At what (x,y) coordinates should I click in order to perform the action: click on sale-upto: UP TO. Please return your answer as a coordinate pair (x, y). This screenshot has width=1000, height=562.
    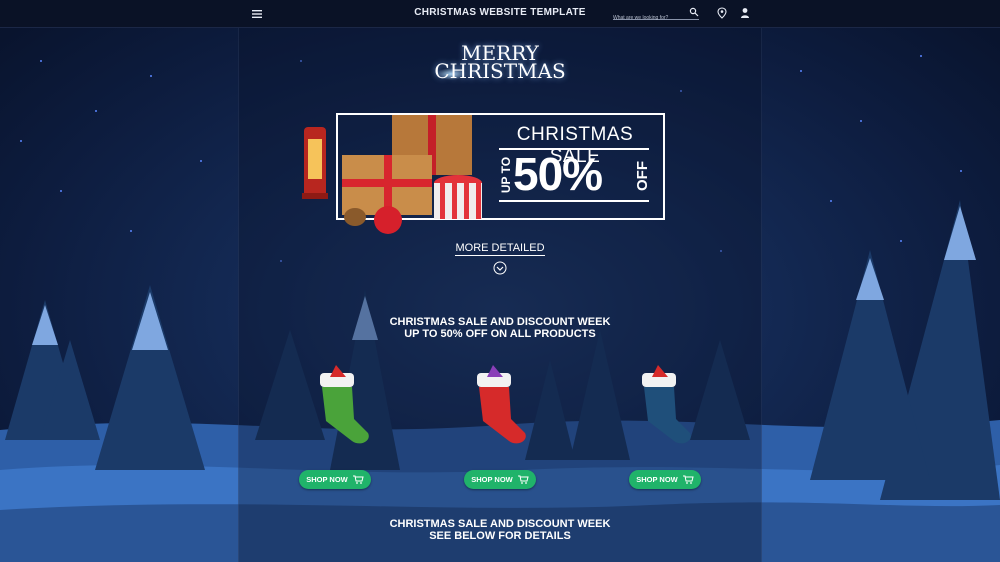
    Looking at the image, I should click on (506, 175).